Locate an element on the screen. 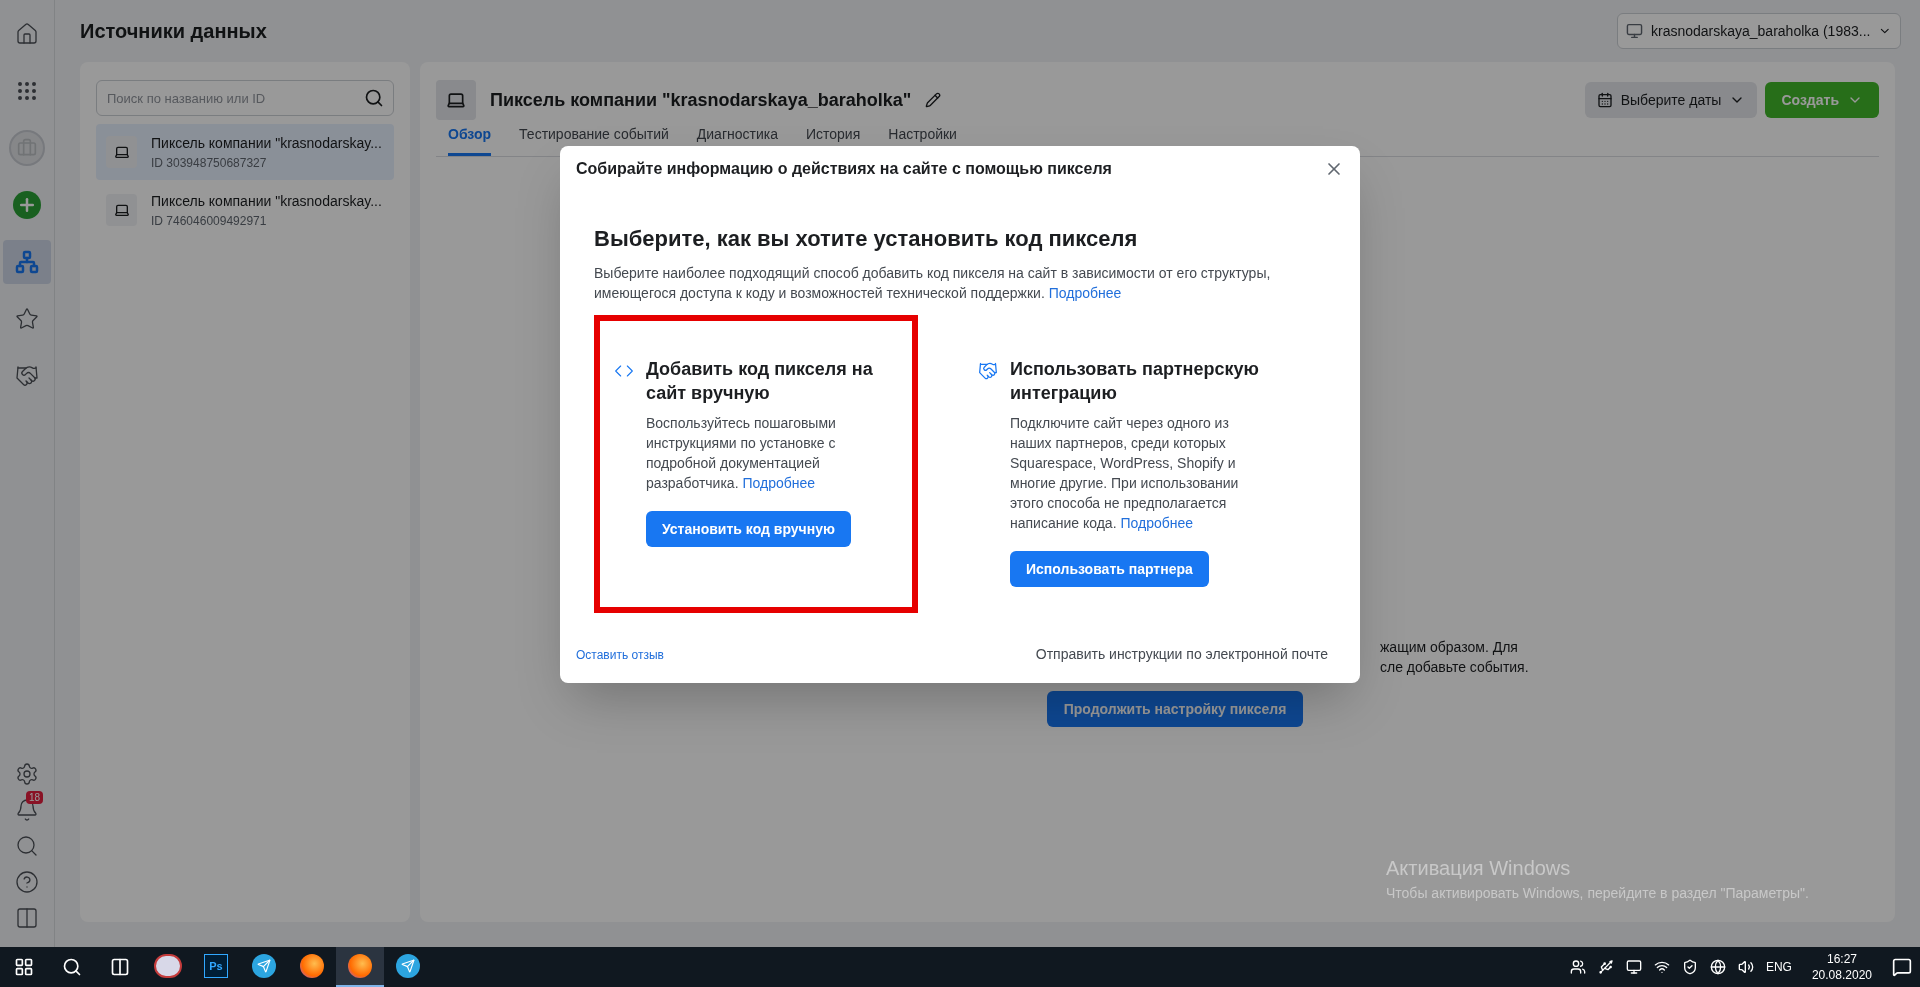 The image size is (1920, 987). source-item: Пиксель компании "krasnodarskay... ID 303948750687327 is located at coordinates (245, 152).